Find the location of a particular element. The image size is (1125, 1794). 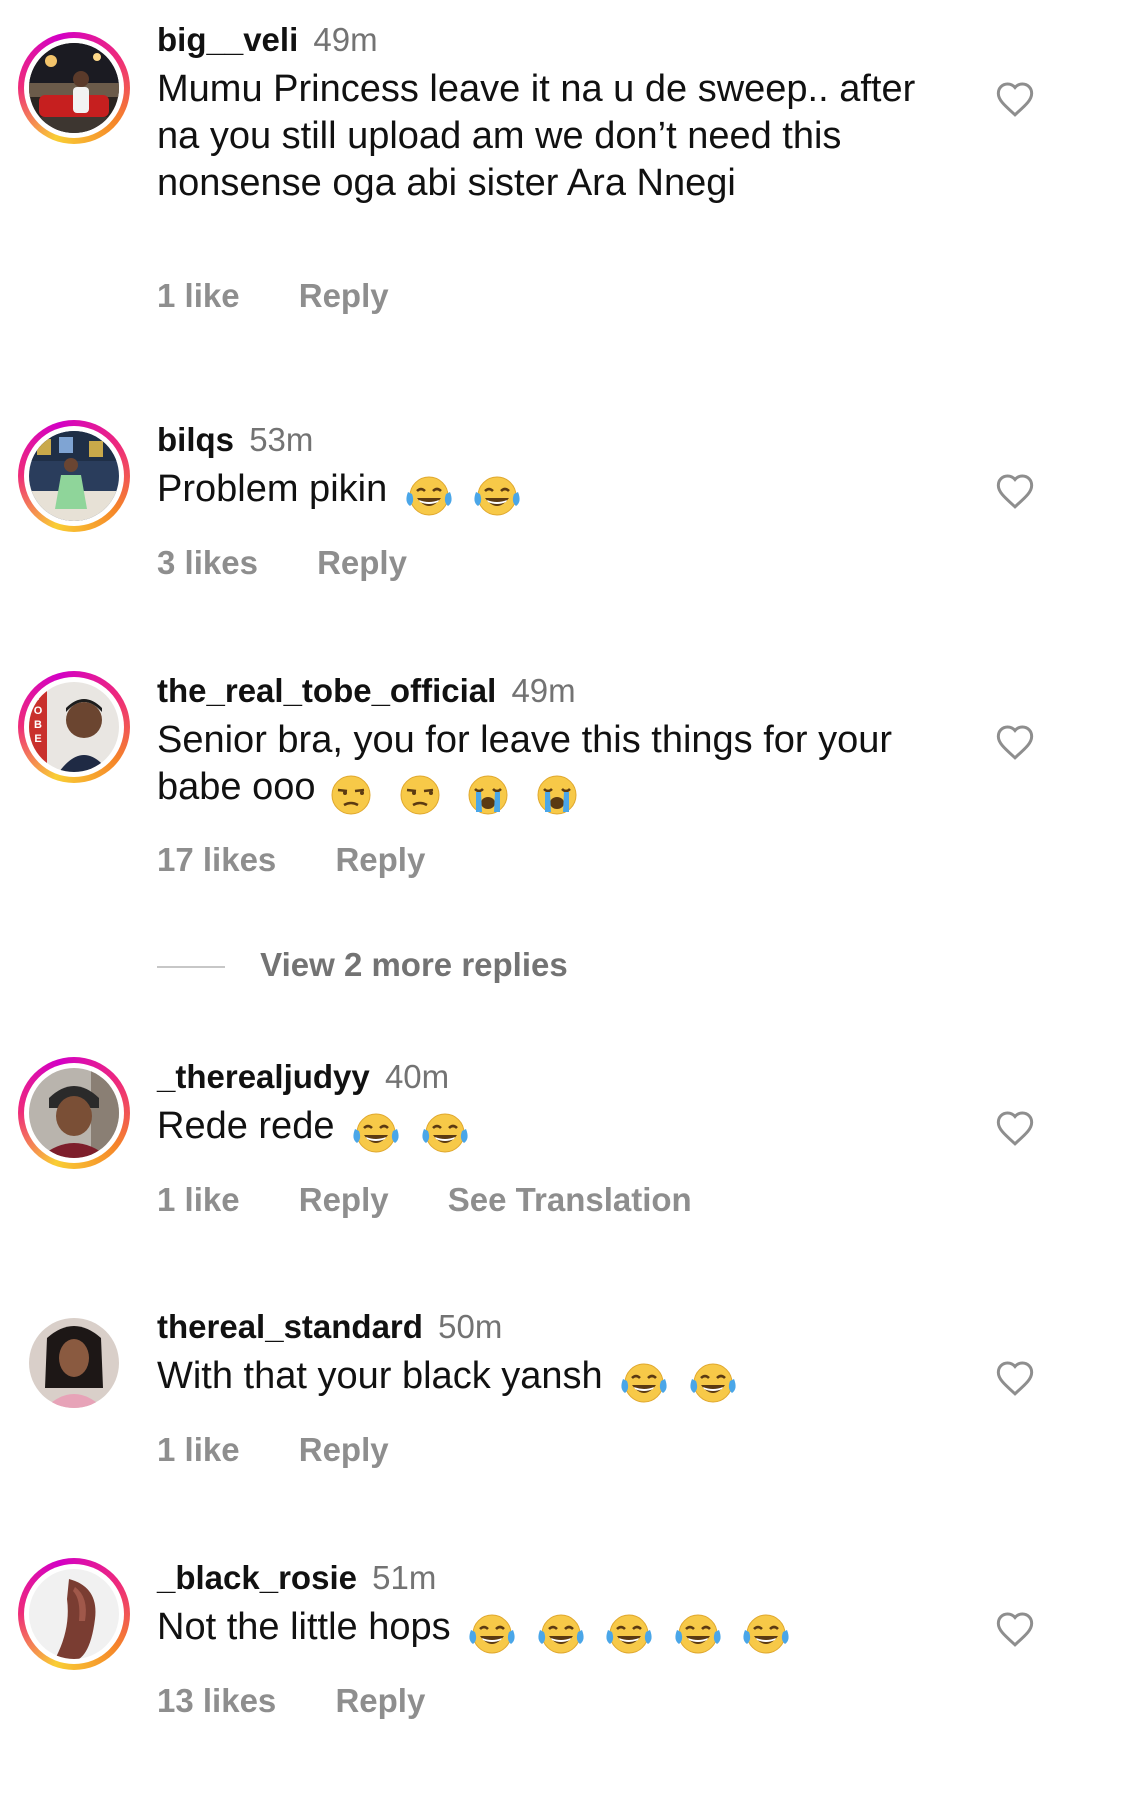

comment-timestamp: 40m is located at coordinates (417, 1076).